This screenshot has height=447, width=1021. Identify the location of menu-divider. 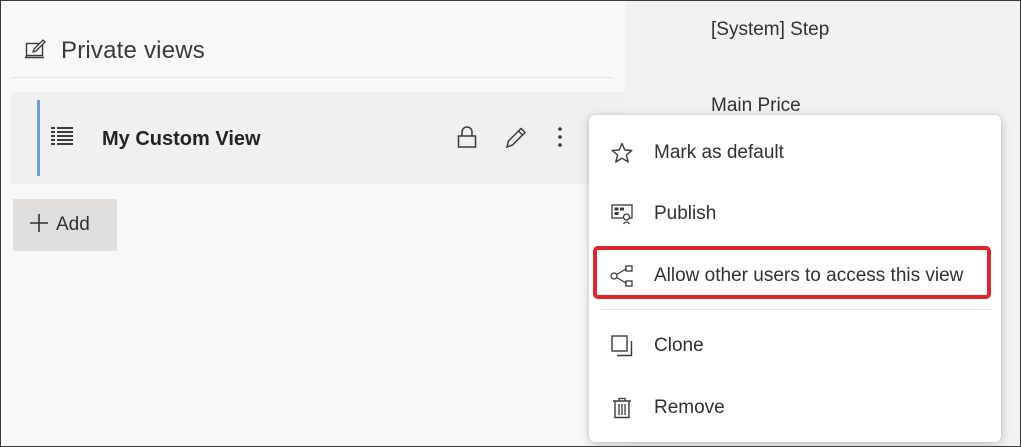
(796, 309).